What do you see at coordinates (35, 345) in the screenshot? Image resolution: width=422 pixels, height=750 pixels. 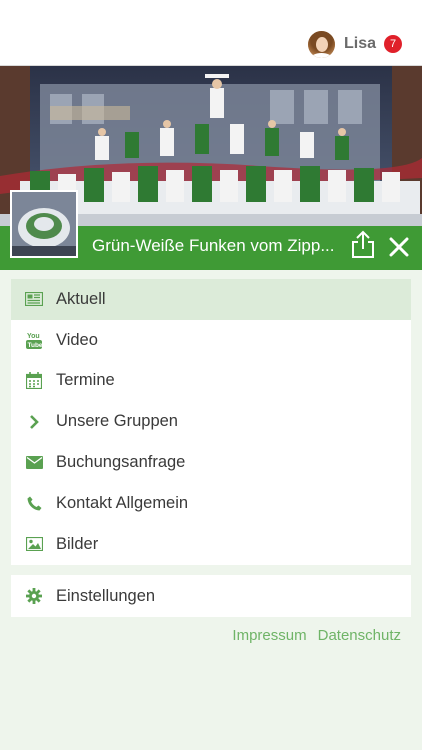 I see `svg-text: Tube` at bounding box center [35, 345].